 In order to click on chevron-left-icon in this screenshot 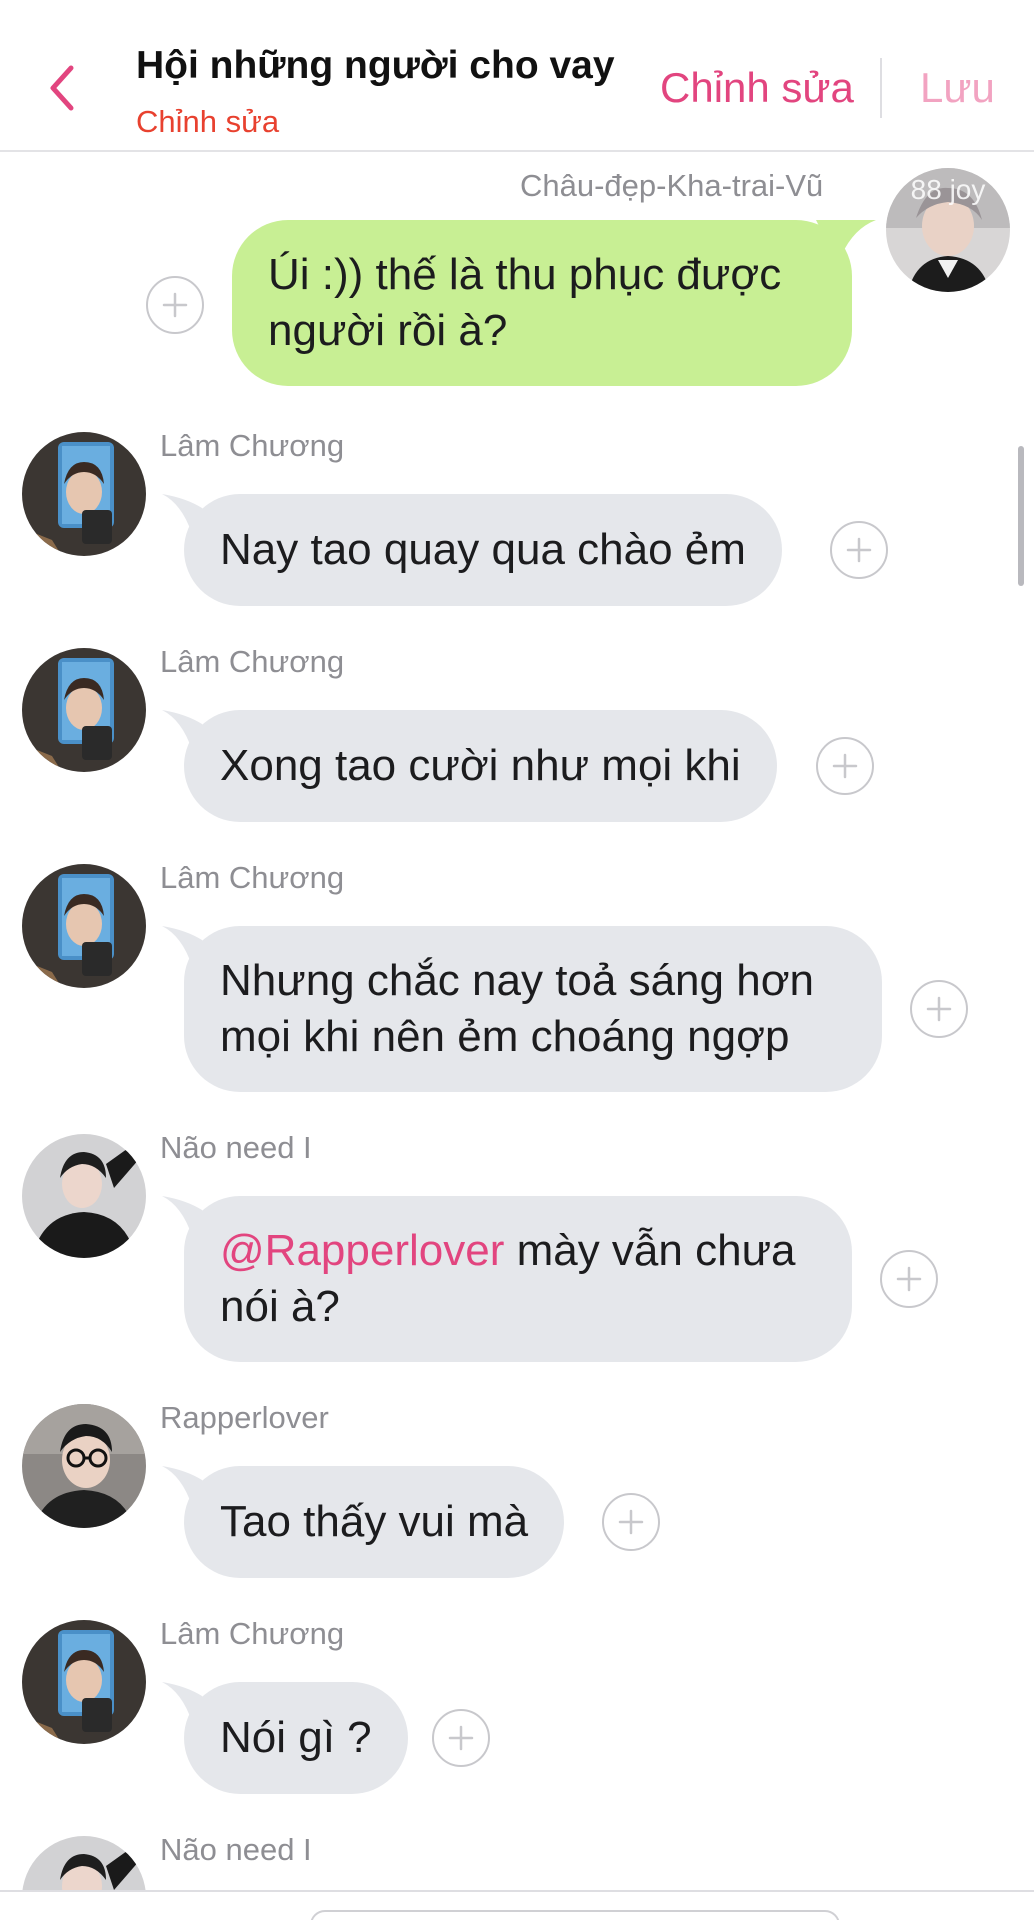, I will do `click(62, 88)`.